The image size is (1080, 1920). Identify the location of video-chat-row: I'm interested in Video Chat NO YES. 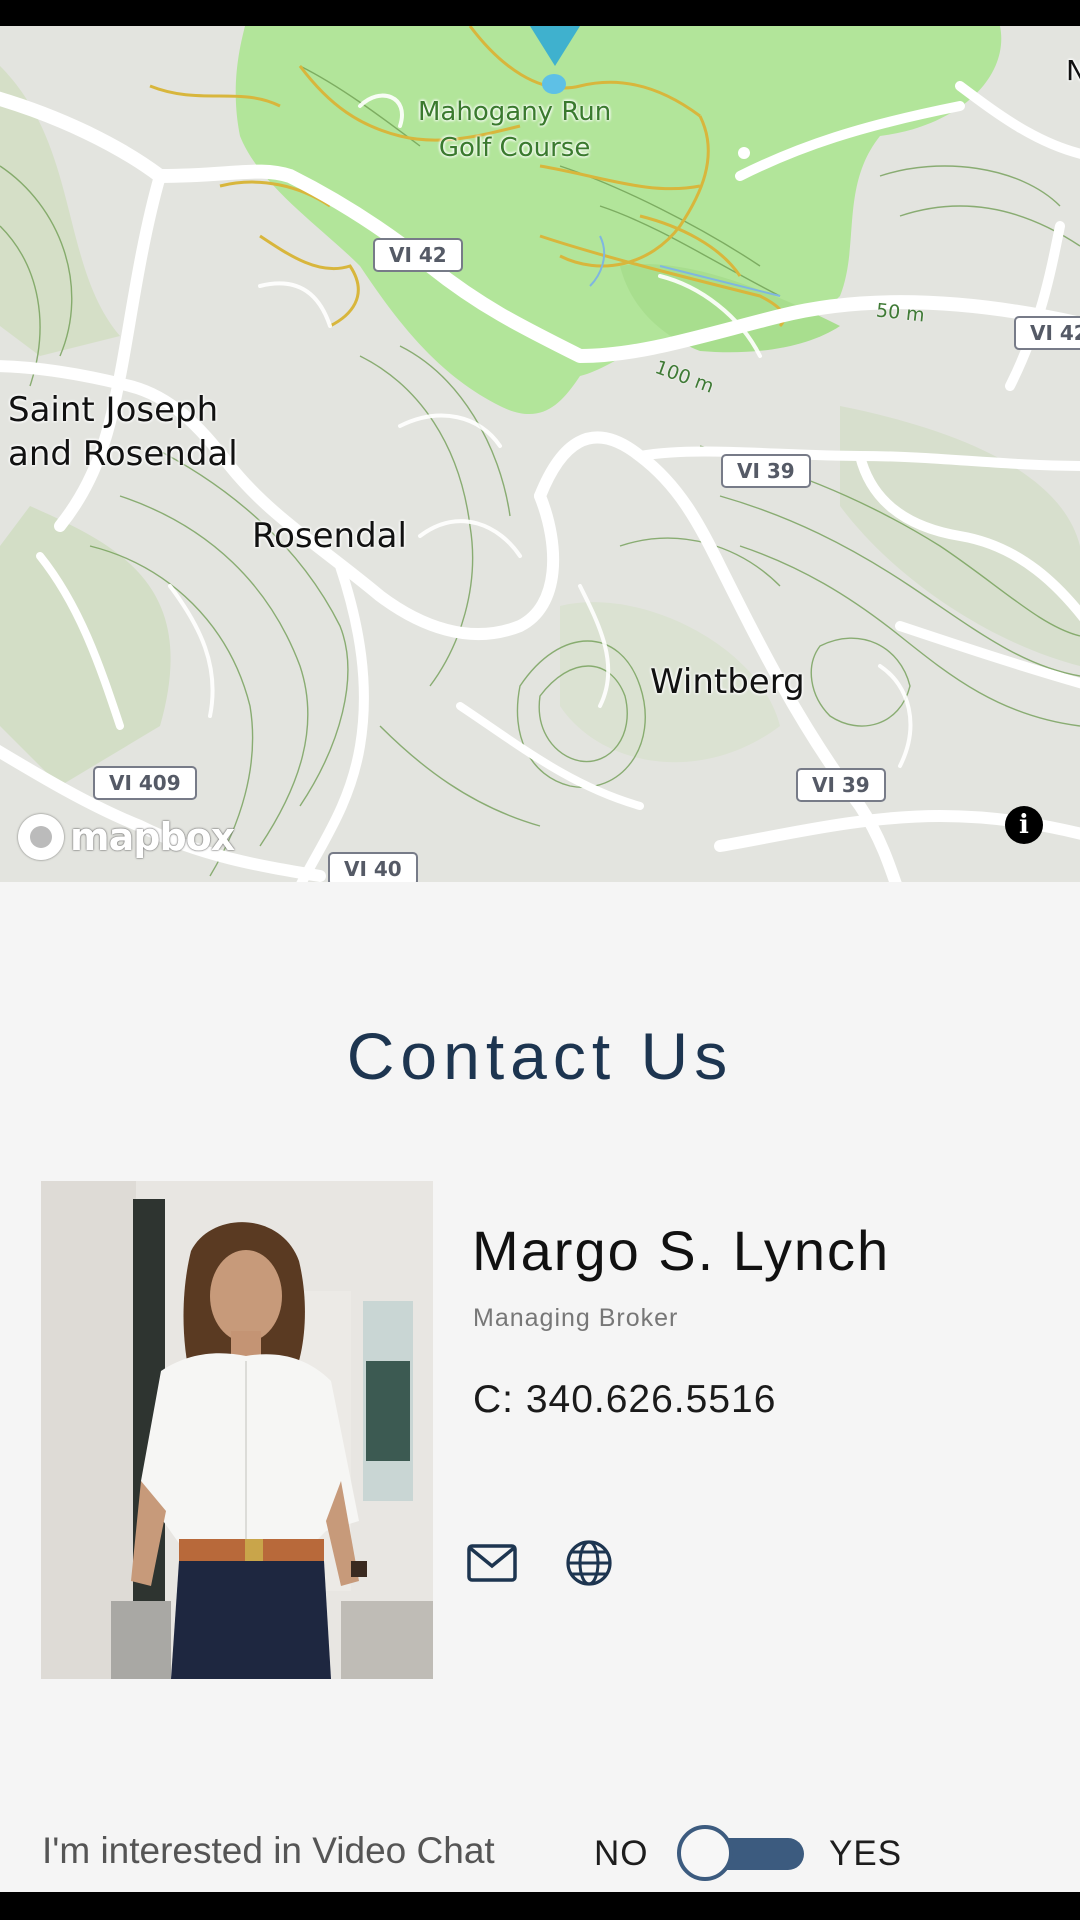
(540, 1853).